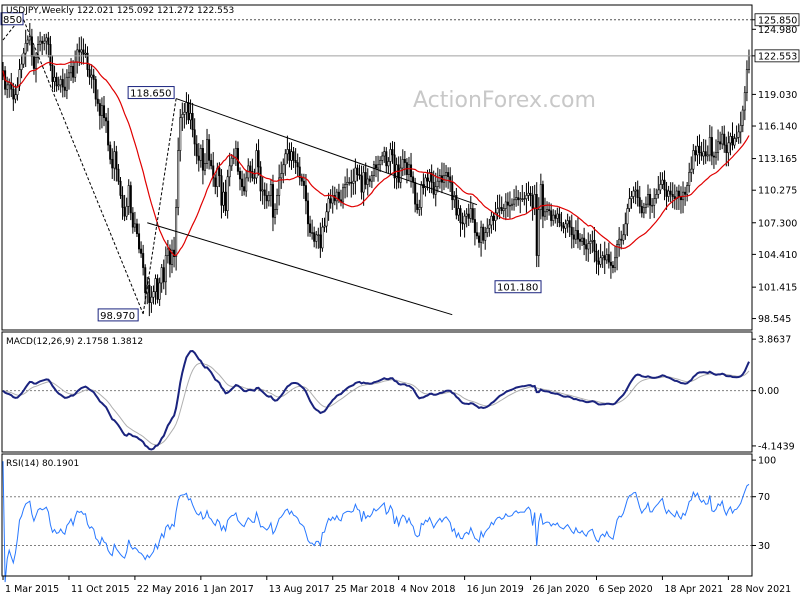 The image size is (800, 600). Describe the element at coordinates (32, 589) in the screenshot. I see `x-tick-label: 1 Mar 2015` at that location.